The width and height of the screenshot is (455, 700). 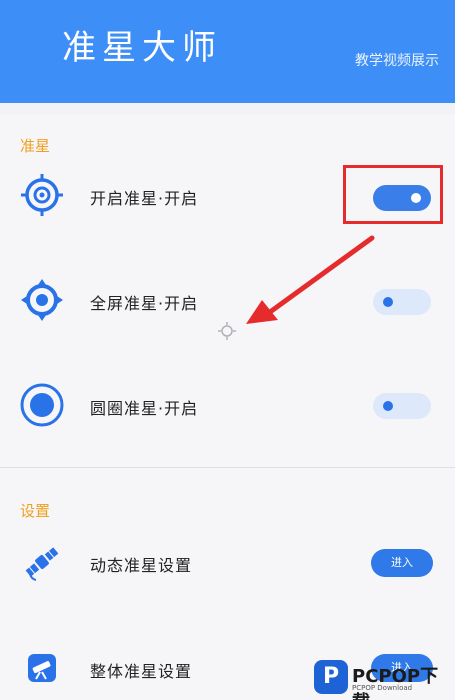 What do you see at coordinates (42, 195) in the screenshot?
I see `crosshair-ring-icon` at bounding box center [42, 195].